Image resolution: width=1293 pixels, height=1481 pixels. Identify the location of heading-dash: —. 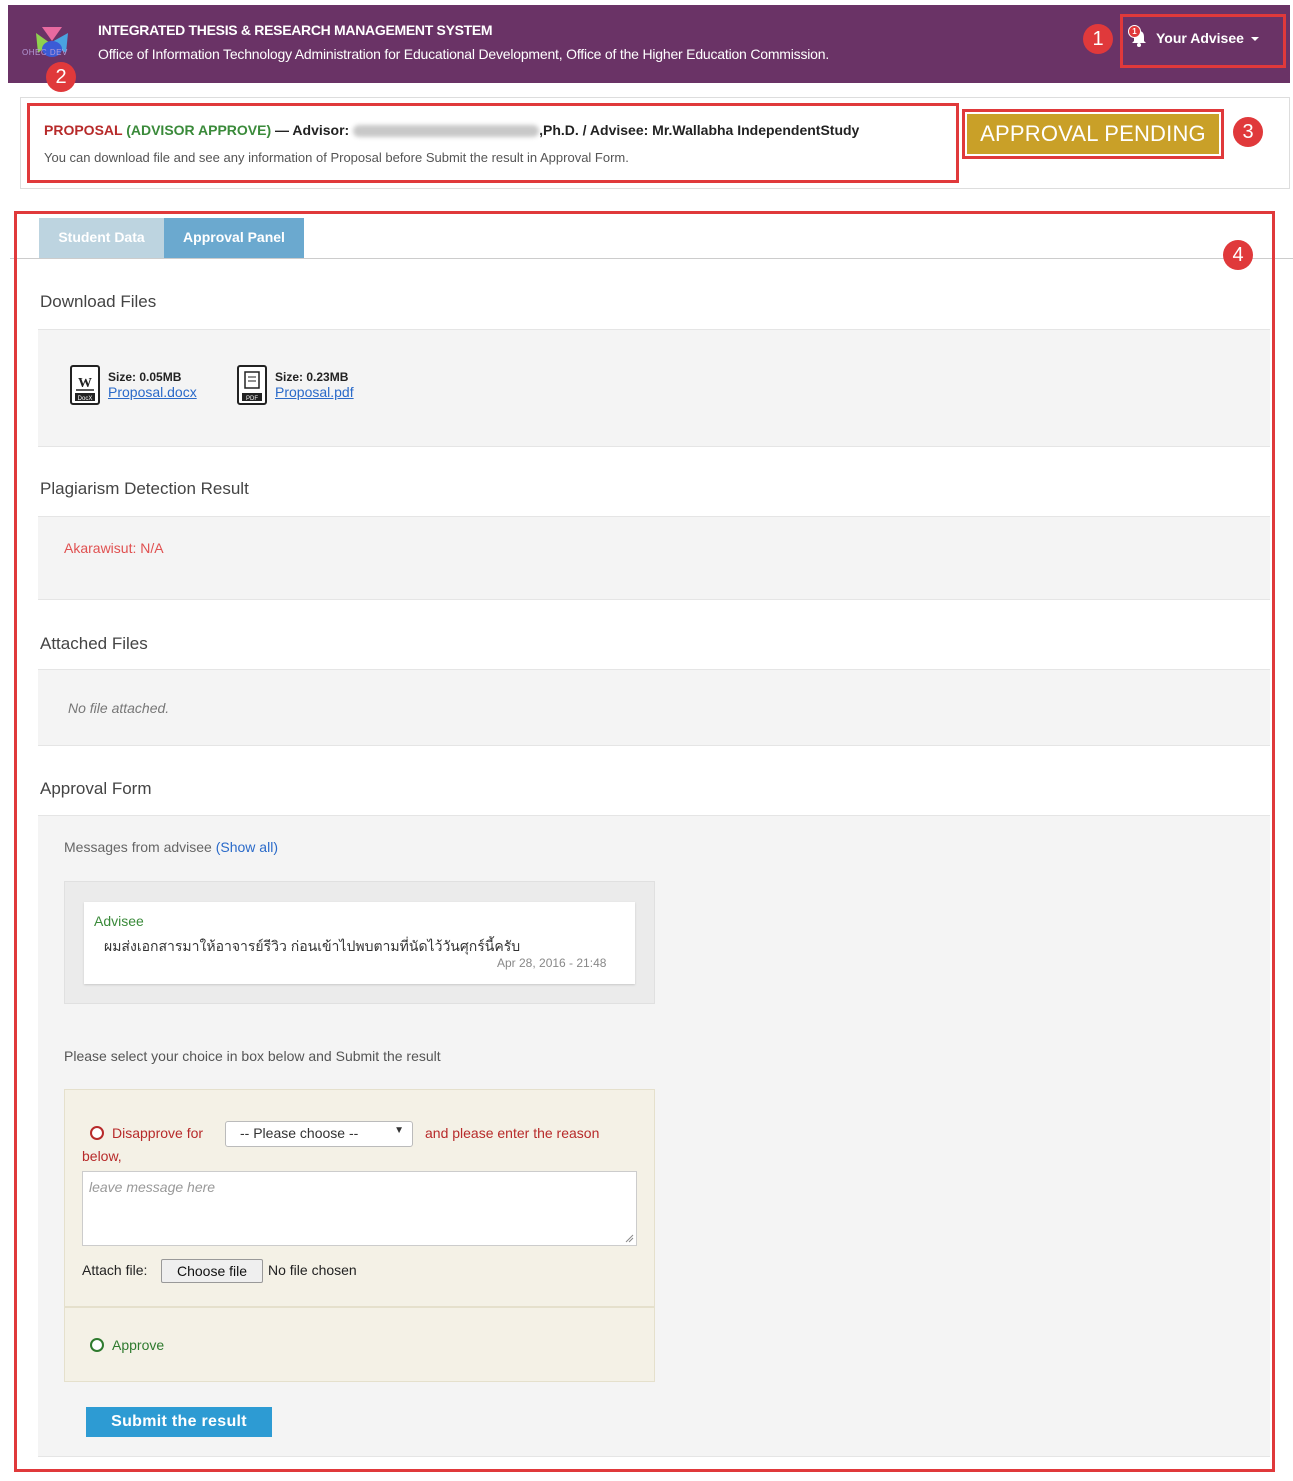
(282, 130).